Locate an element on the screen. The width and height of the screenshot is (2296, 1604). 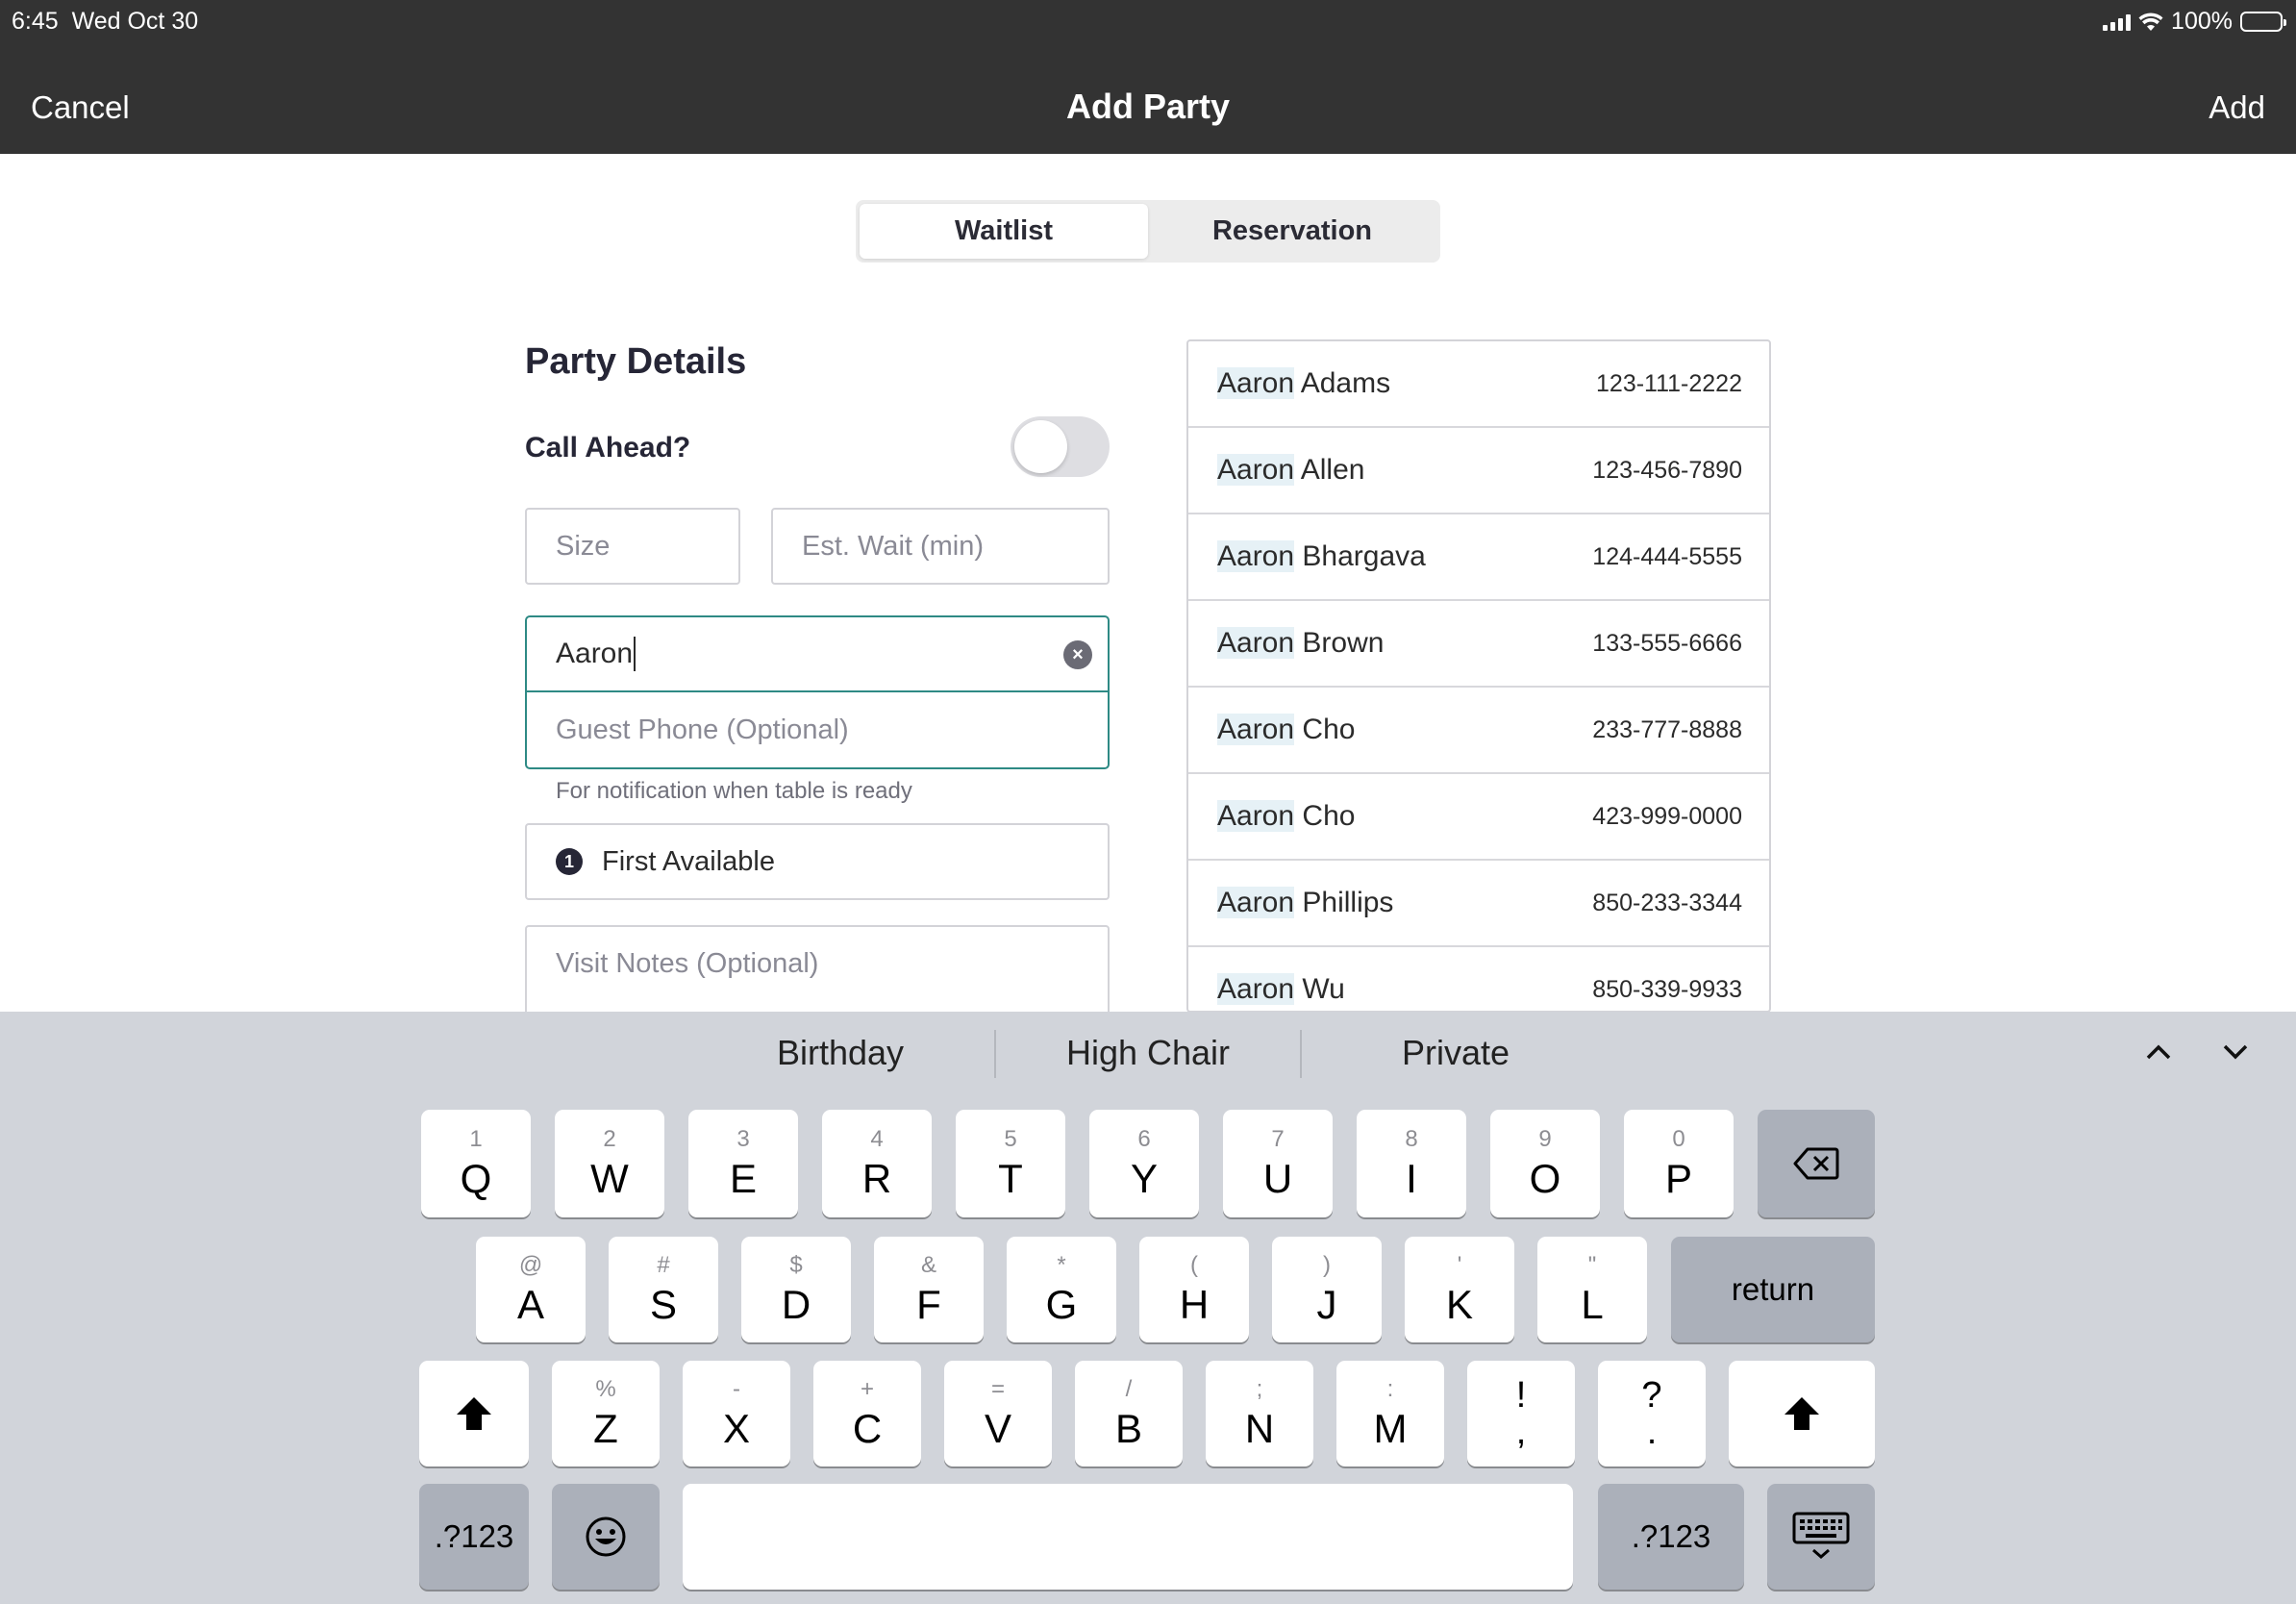
key-z: % Z is located at coordinates (606, 1413).